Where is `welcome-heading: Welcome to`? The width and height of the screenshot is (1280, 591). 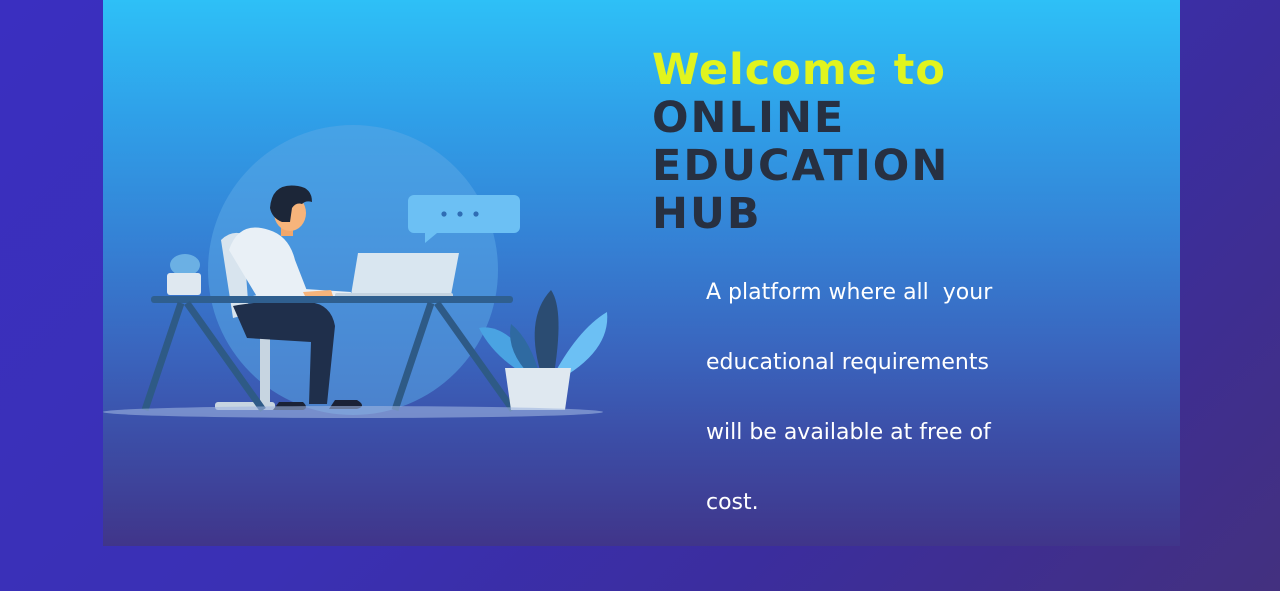 welcome-heading: Welcome to is located at coordinates (799, 70).